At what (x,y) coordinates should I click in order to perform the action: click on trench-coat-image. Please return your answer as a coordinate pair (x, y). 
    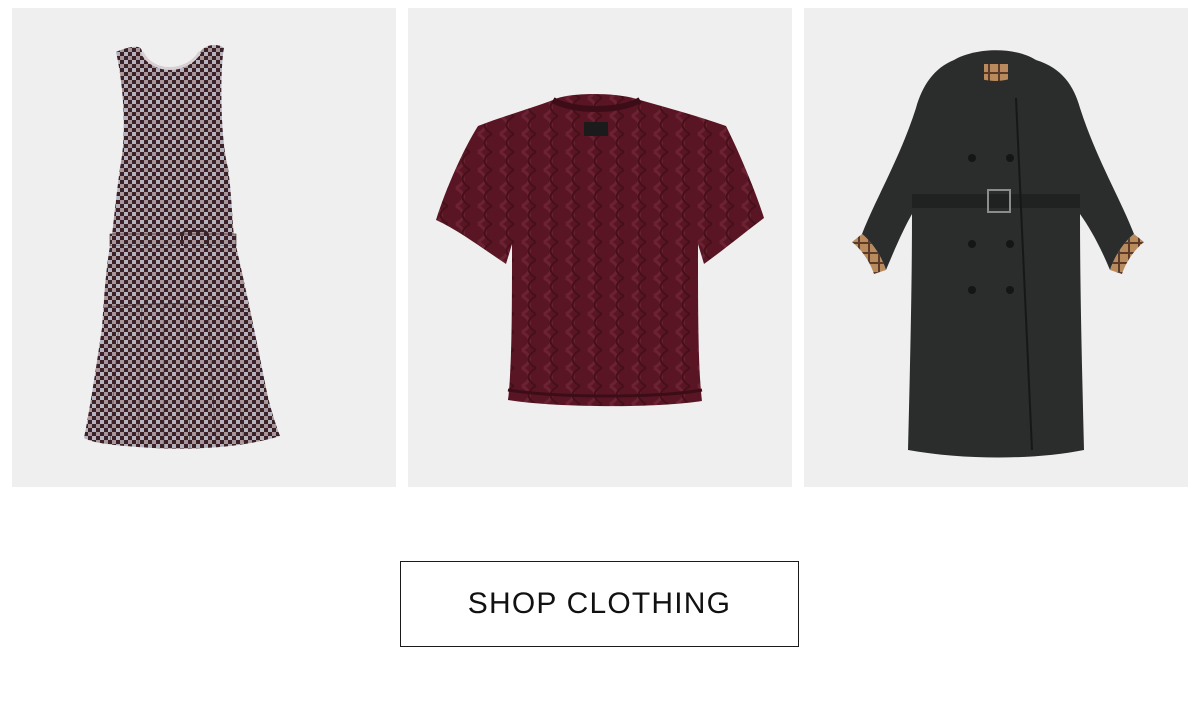
    Looking at the image, I should click on (998, 254).